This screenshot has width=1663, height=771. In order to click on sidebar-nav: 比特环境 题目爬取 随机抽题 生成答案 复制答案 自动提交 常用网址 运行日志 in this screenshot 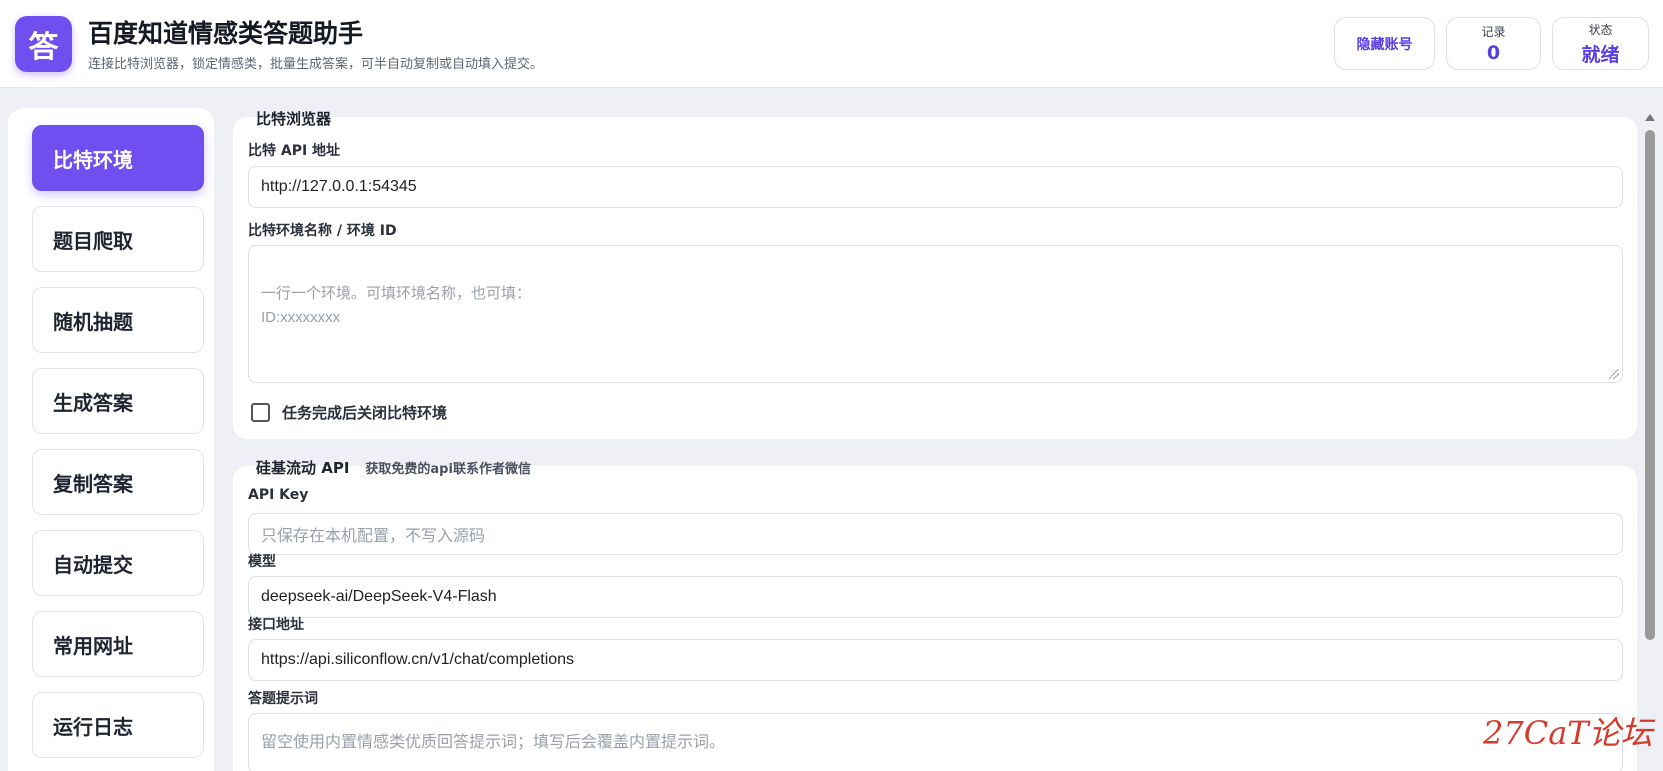, I will do `click(111, 439)`.